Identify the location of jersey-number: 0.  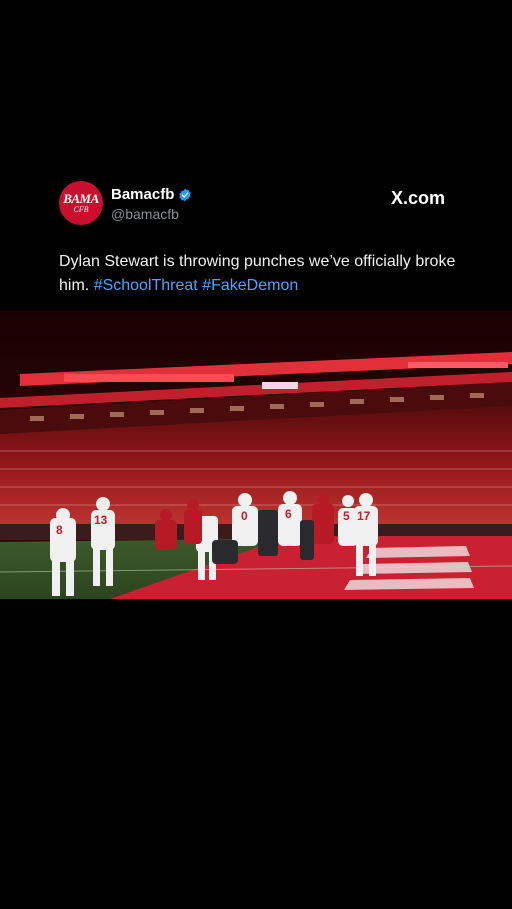
(244, 516).